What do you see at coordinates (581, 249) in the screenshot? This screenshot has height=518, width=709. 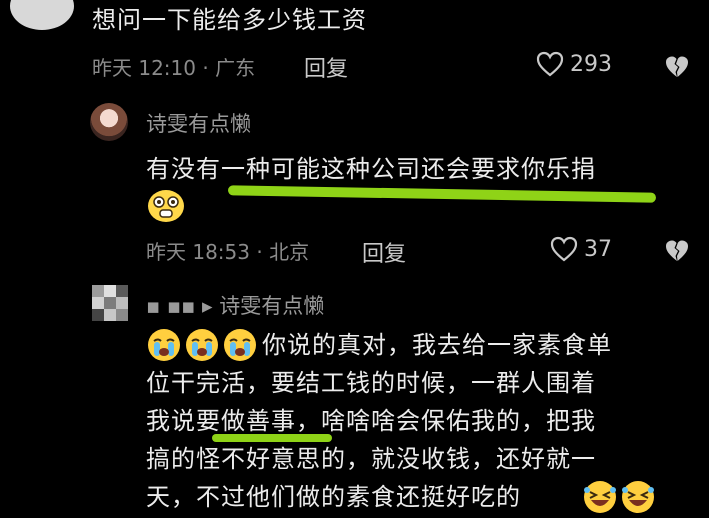 I see `like-button: 37` at bounding box center [581, 249].